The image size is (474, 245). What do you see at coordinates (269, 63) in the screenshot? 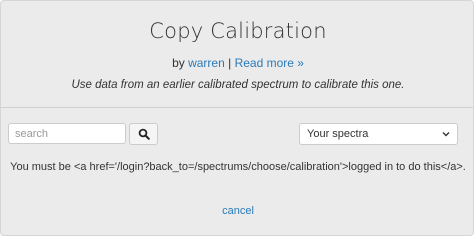
I see `read-more-link: Read more »` at bounding box center [269, 63].